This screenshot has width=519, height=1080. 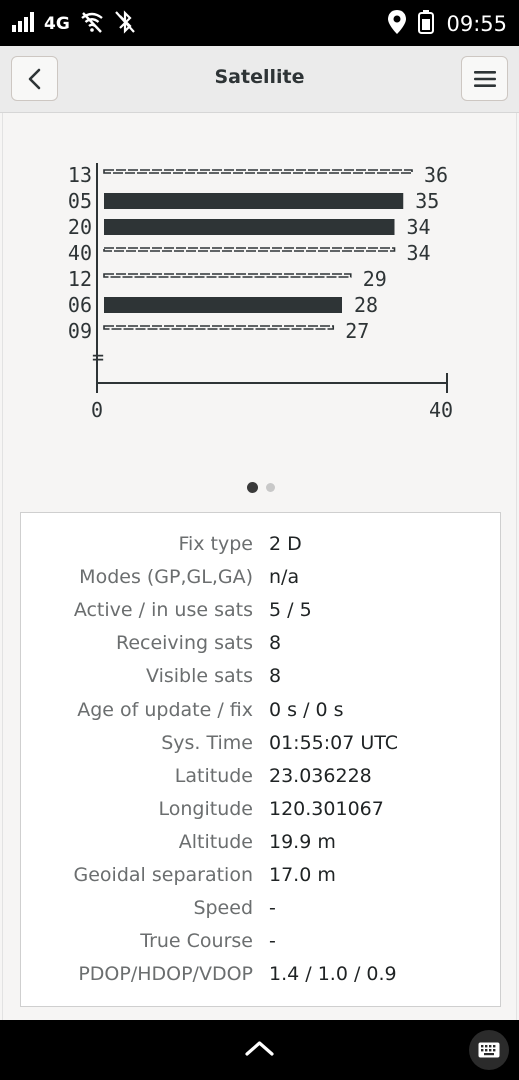 What do you see at coordinates (165, 709) in the screenshot?
I see `info-label: Age of update / fix` at bounding box center [165, 709].